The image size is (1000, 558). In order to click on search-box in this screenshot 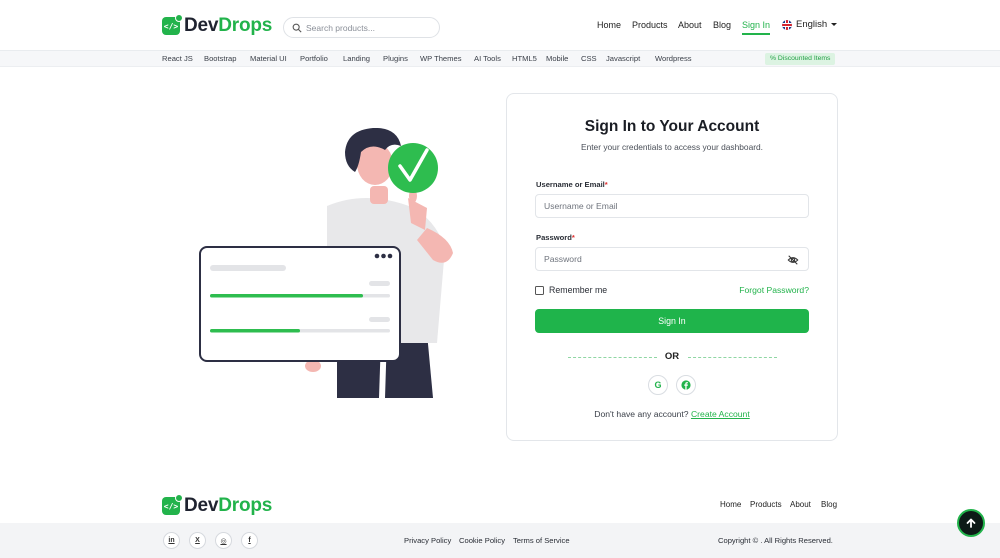, I will do `click(361, 27)`.